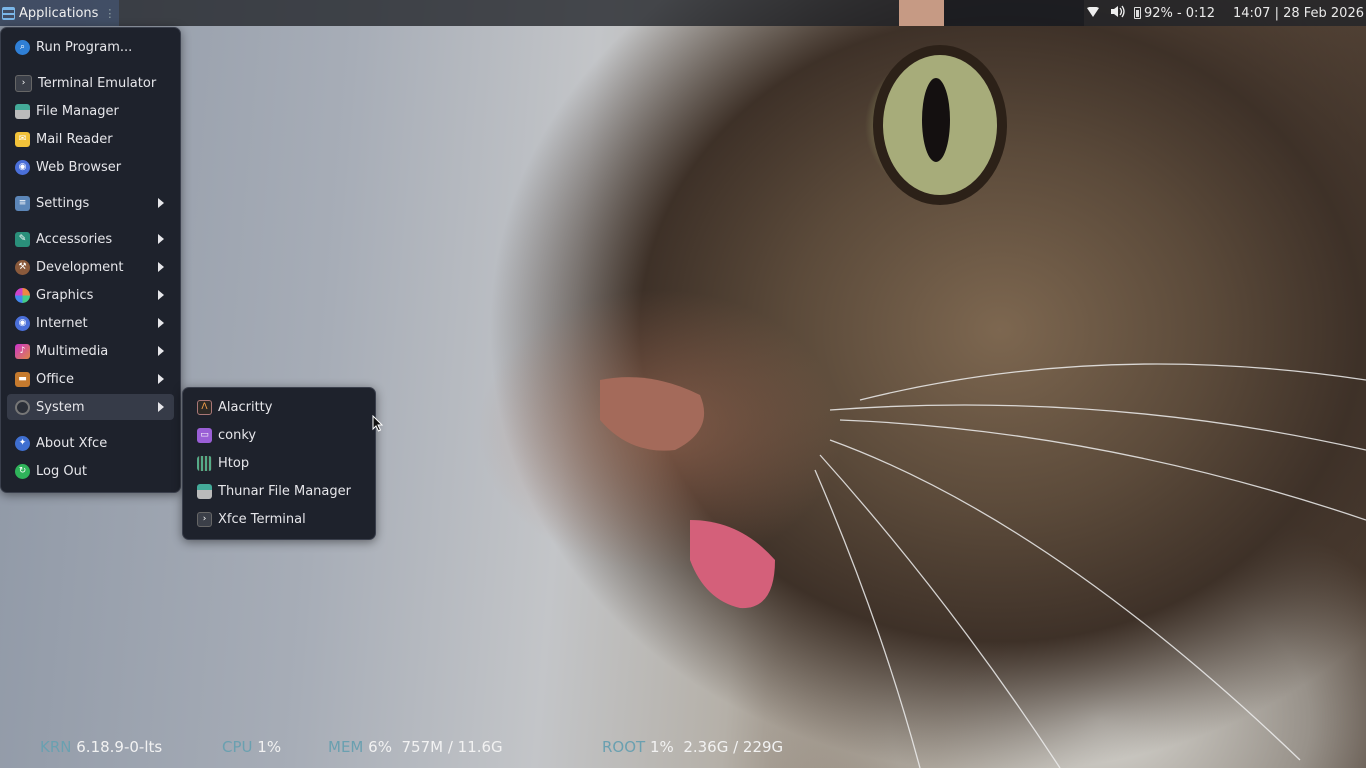  I want to click on submenu-item-label: Thunar File Manager, so click(284, 491).